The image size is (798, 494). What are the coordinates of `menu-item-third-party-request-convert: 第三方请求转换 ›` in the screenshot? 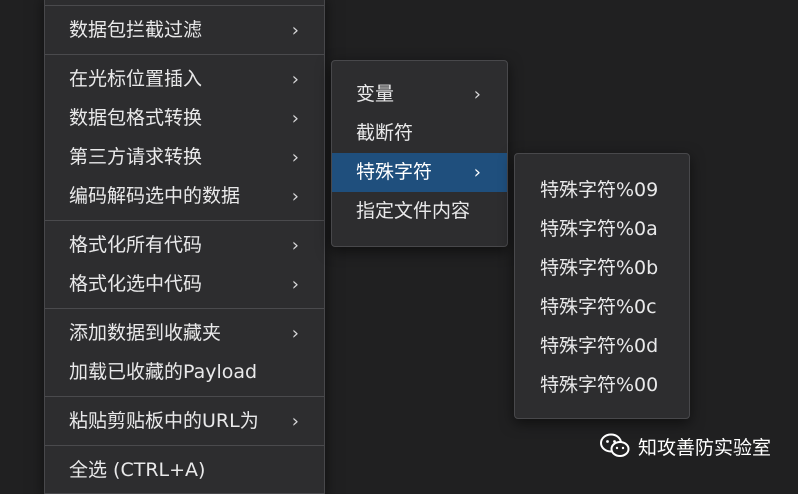 It's located at (184, 157).